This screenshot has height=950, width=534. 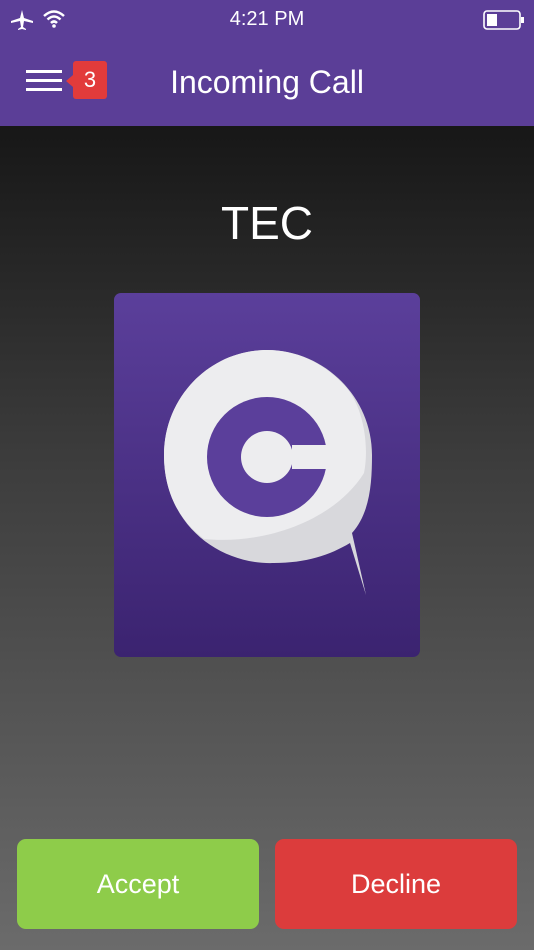 What do you see at coordinates (268, 472) in the screenshot?
I see `chat-bubble-logo-icon` at bounding box center [268, 472].